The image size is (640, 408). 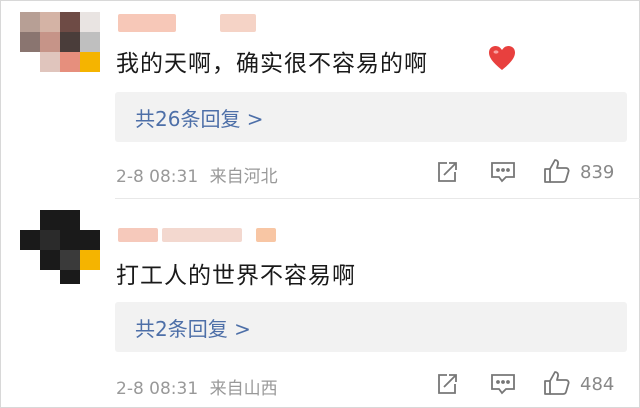 I want to click on username-tag, so click(x=266, y=235).